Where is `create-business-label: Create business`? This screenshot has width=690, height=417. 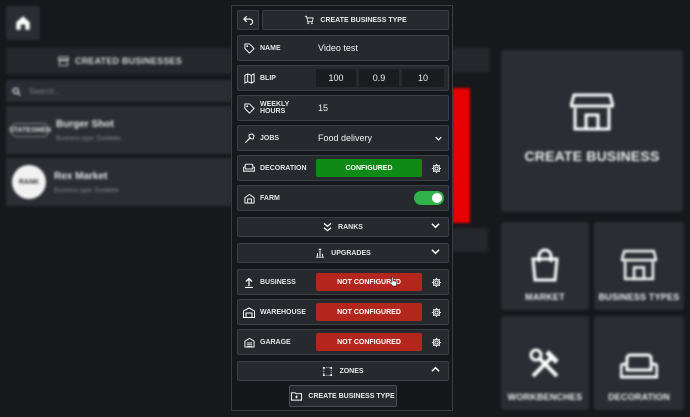 create-business-label: Create business is located at coordinates (592, 156).